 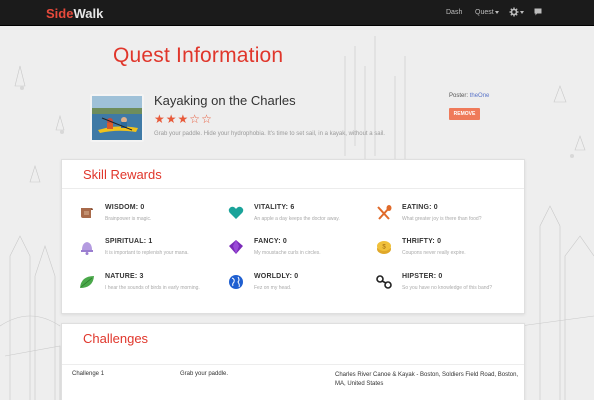 What do you see at coordinates (225, 100) in the screenshot?
I see `quest-title: Kayaking on the Charles` at bounding box center [225, 100].